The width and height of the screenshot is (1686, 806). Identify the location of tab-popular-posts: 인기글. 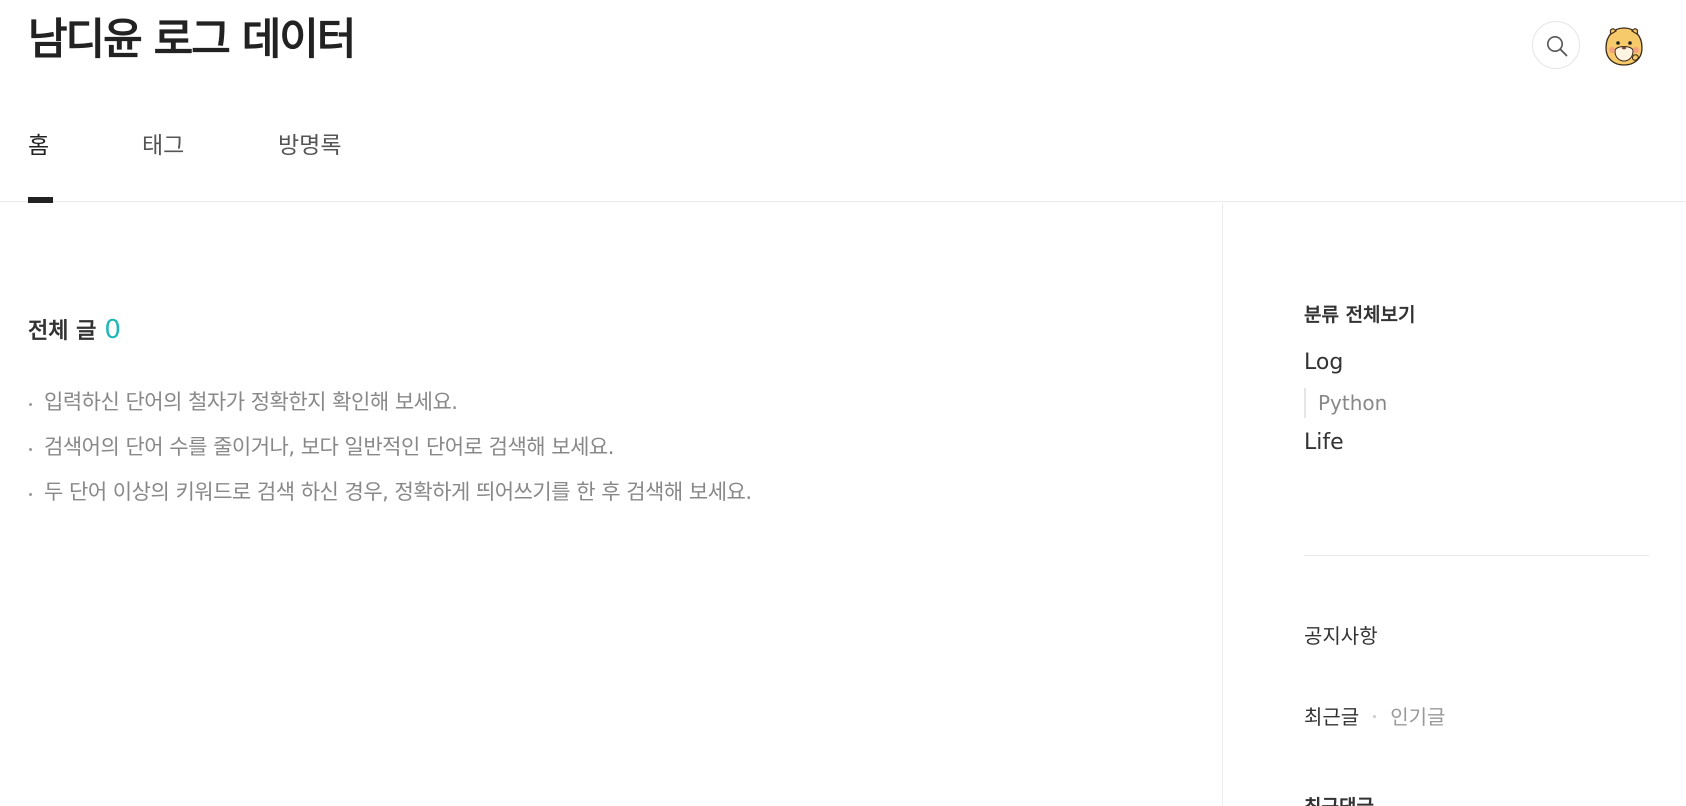
(1417, 717).